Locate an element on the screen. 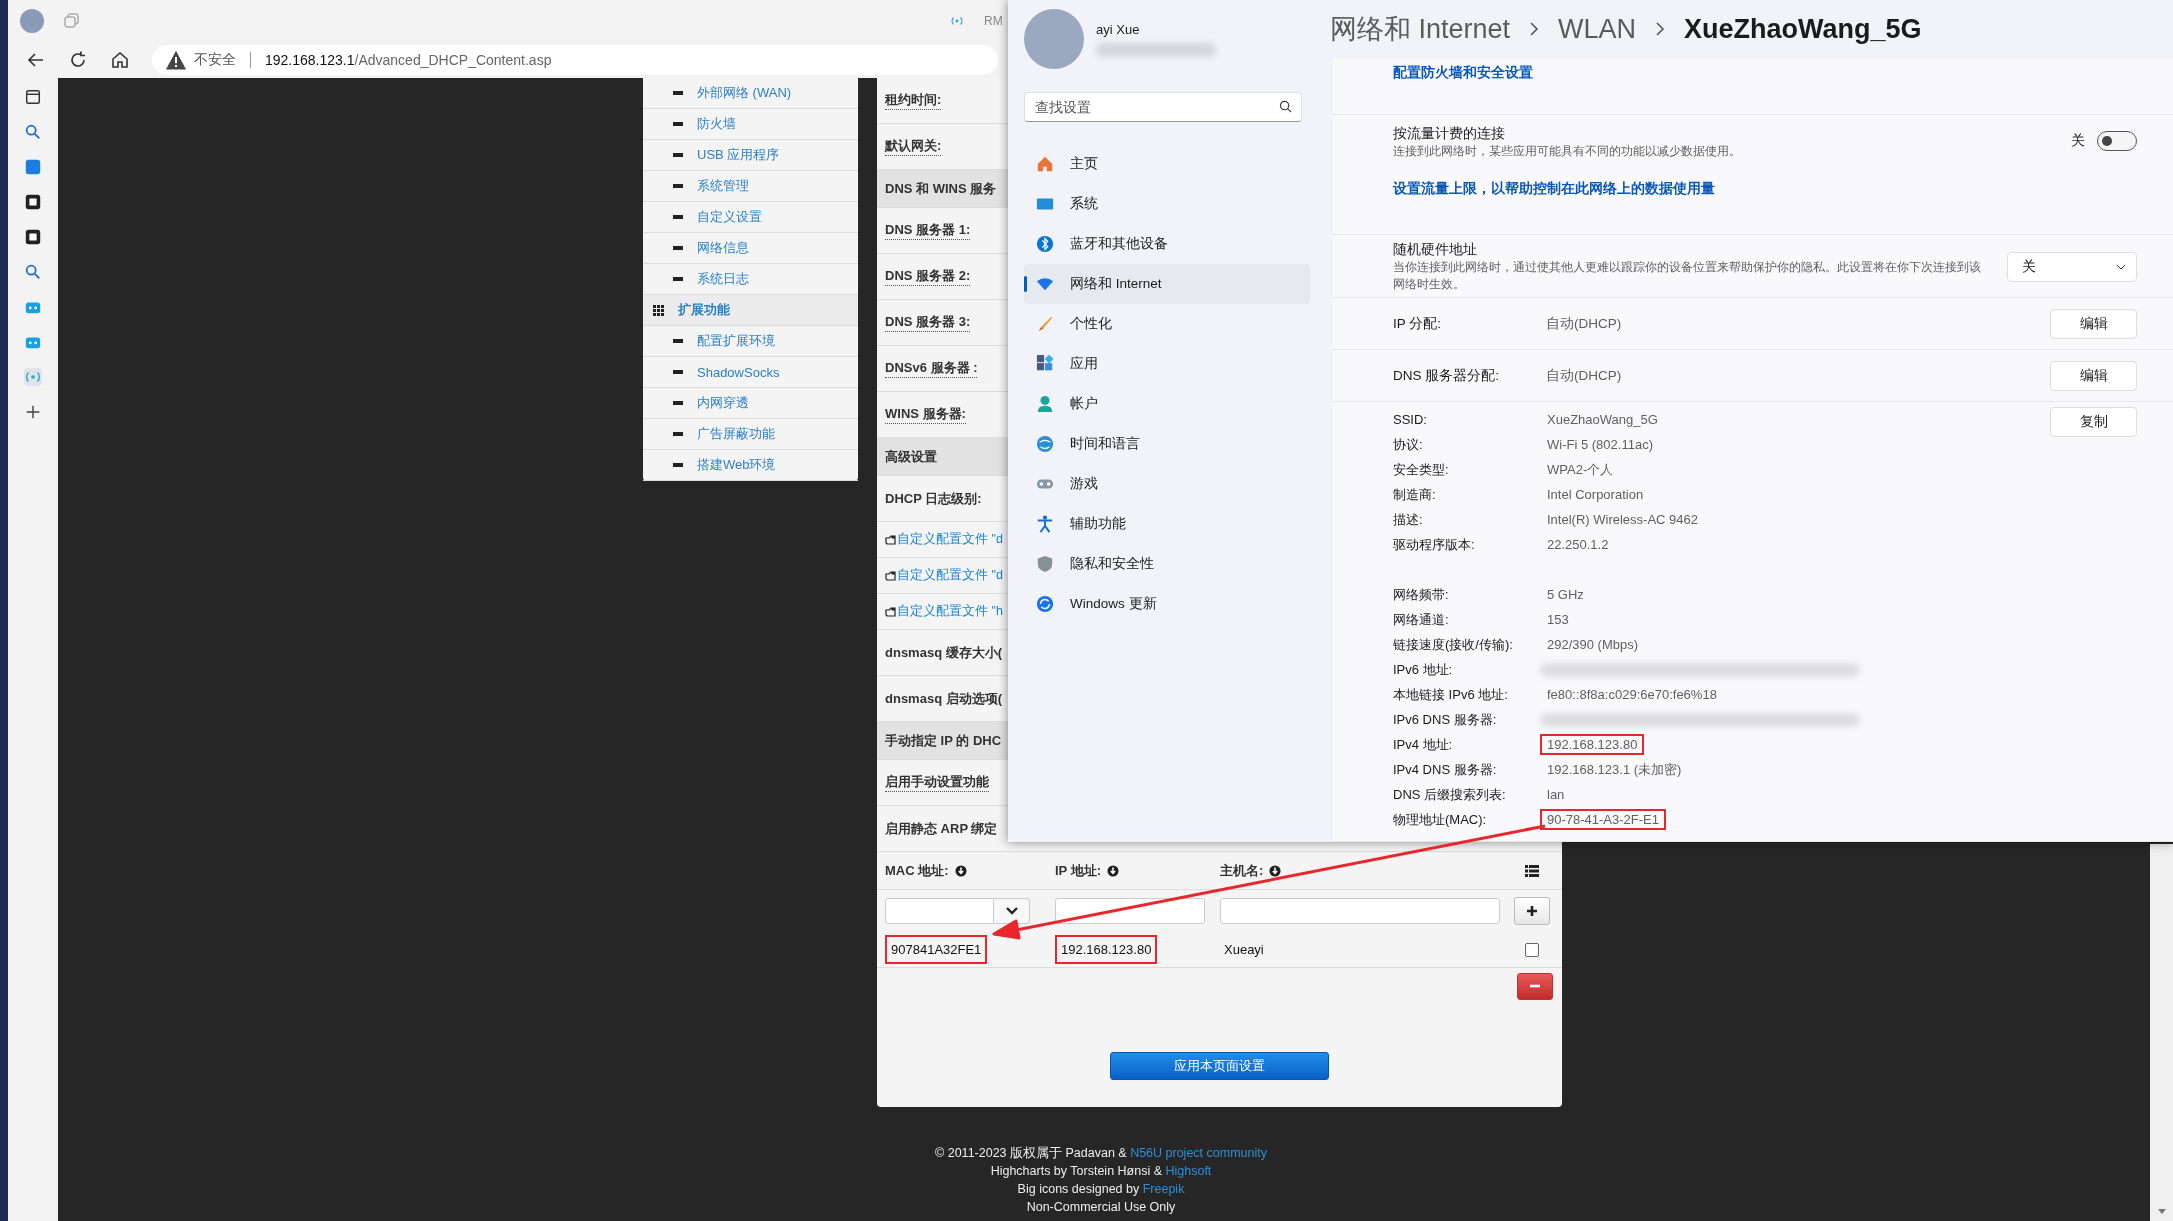 Image resolution: width=2173 pixels, height=1221 pixels. nav-link: 配置扩展环境 is located at coordinates (736, 341).